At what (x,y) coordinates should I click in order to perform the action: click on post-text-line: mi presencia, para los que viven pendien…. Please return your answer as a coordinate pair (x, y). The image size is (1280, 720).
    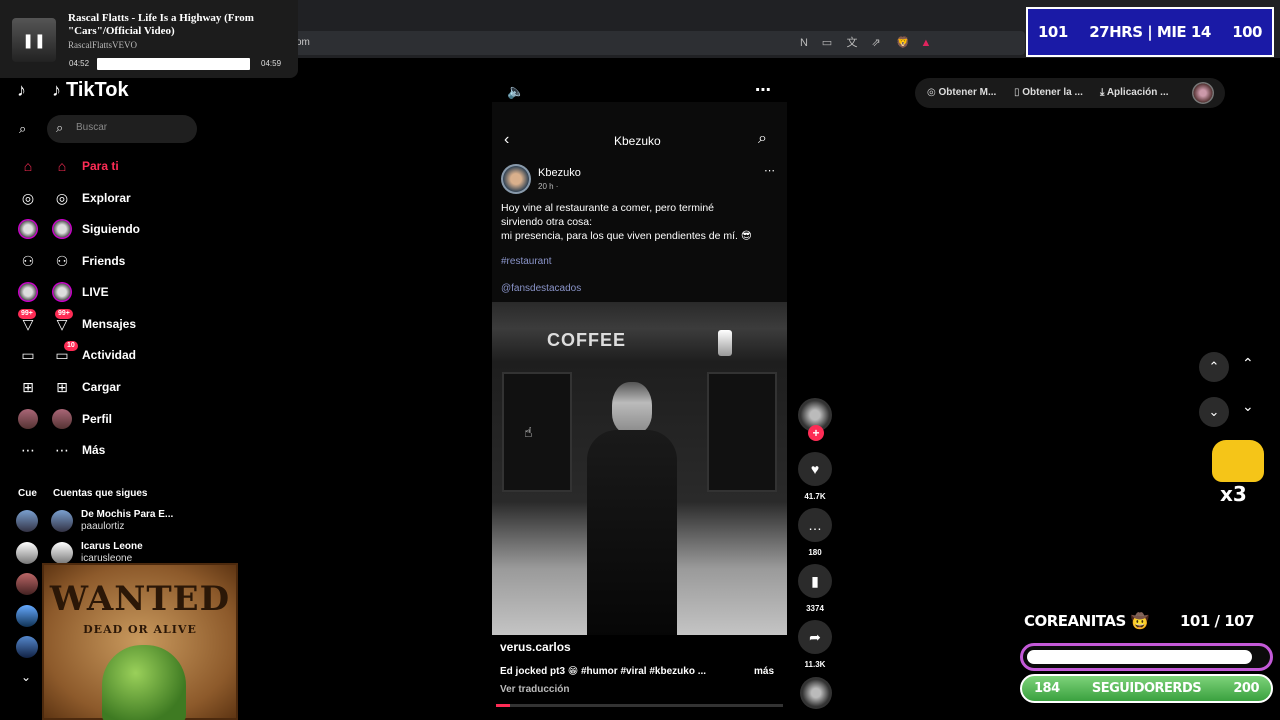
    Looking at the image, I should click on (626, 236).